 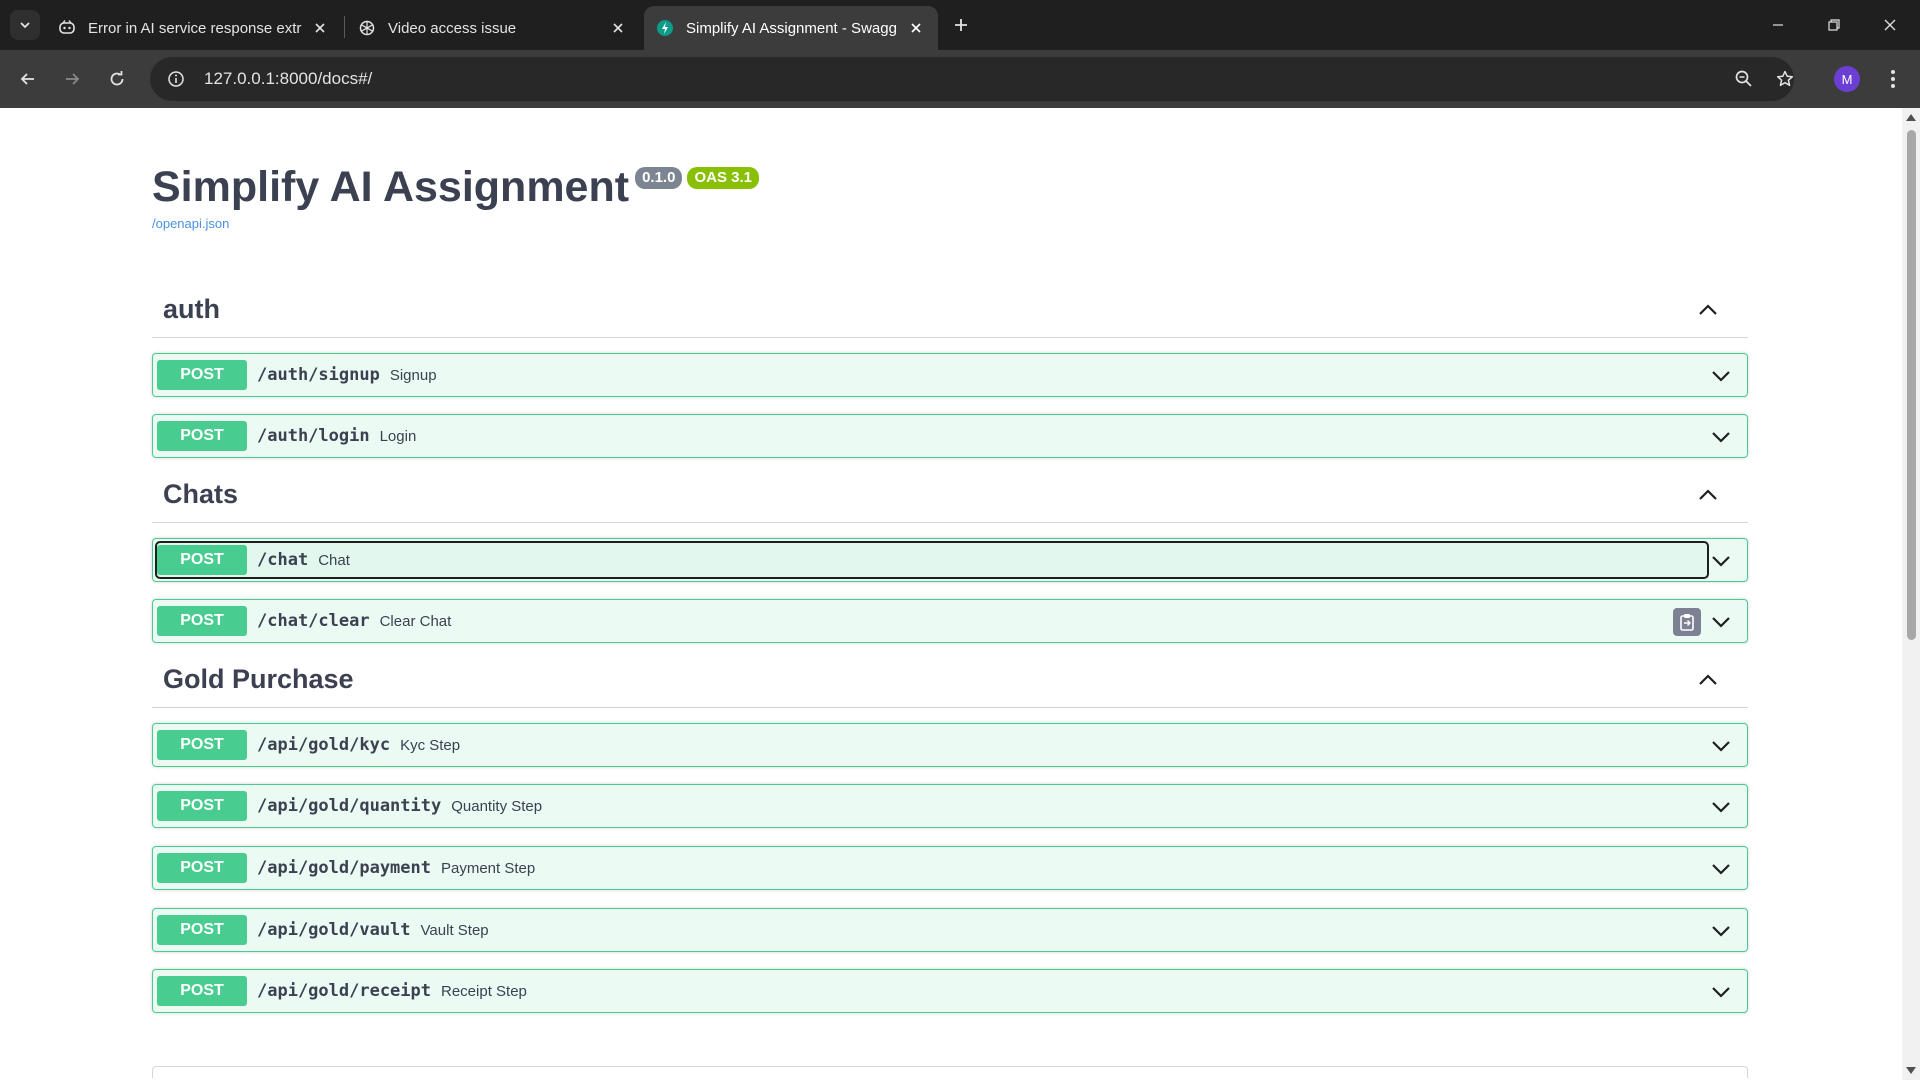 I want to click on operation-path: /auth/signup, so click(x=318, y=375).